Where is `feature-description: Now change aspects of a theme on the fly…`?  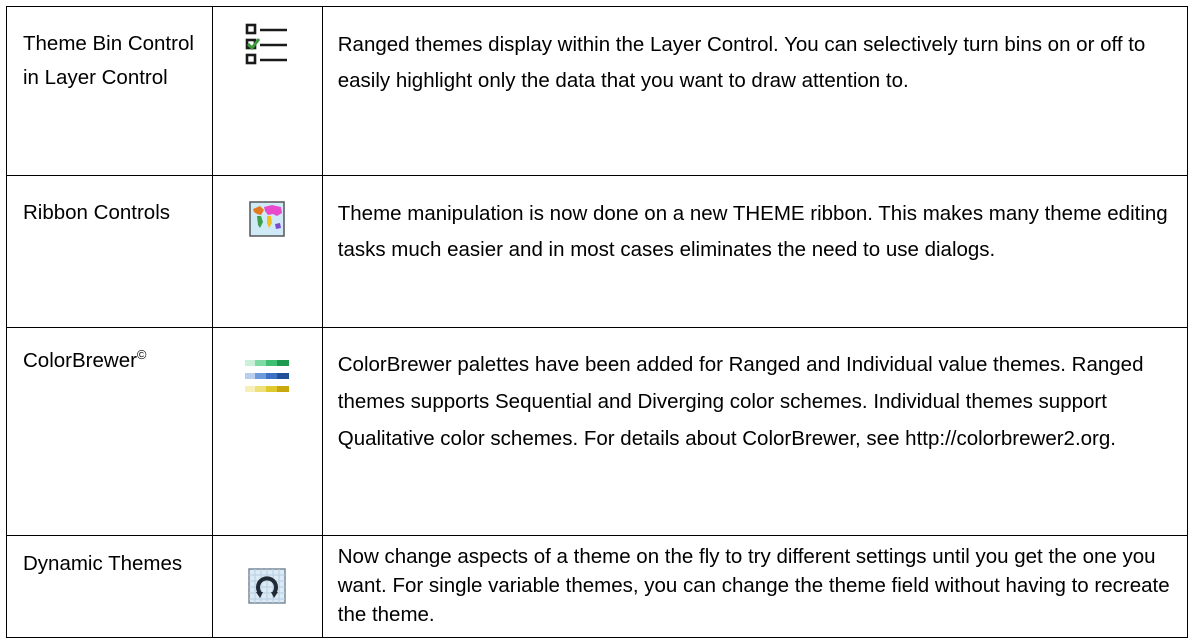 feature-description: Now change aspects of a theme on the fly… is located at coordinates (755, 586).